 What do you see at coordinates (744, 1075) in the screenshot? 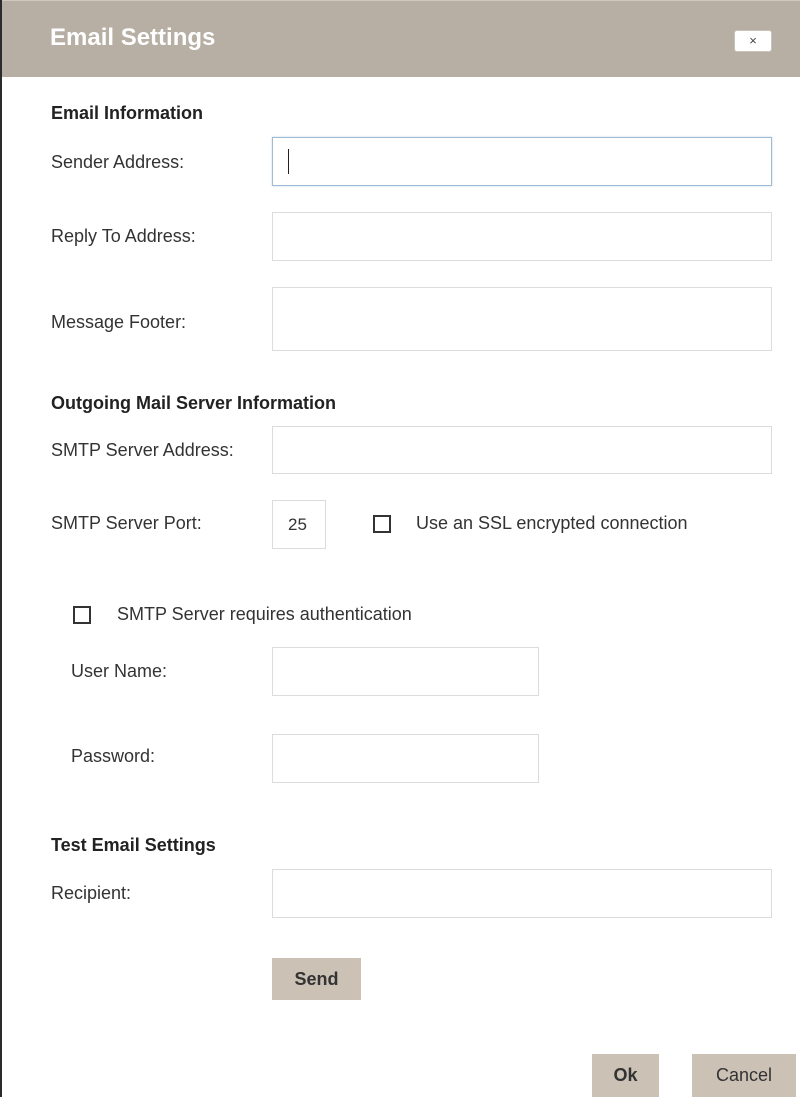
I see `cancel-button: Cancel` at bounding box center [744, 1075].